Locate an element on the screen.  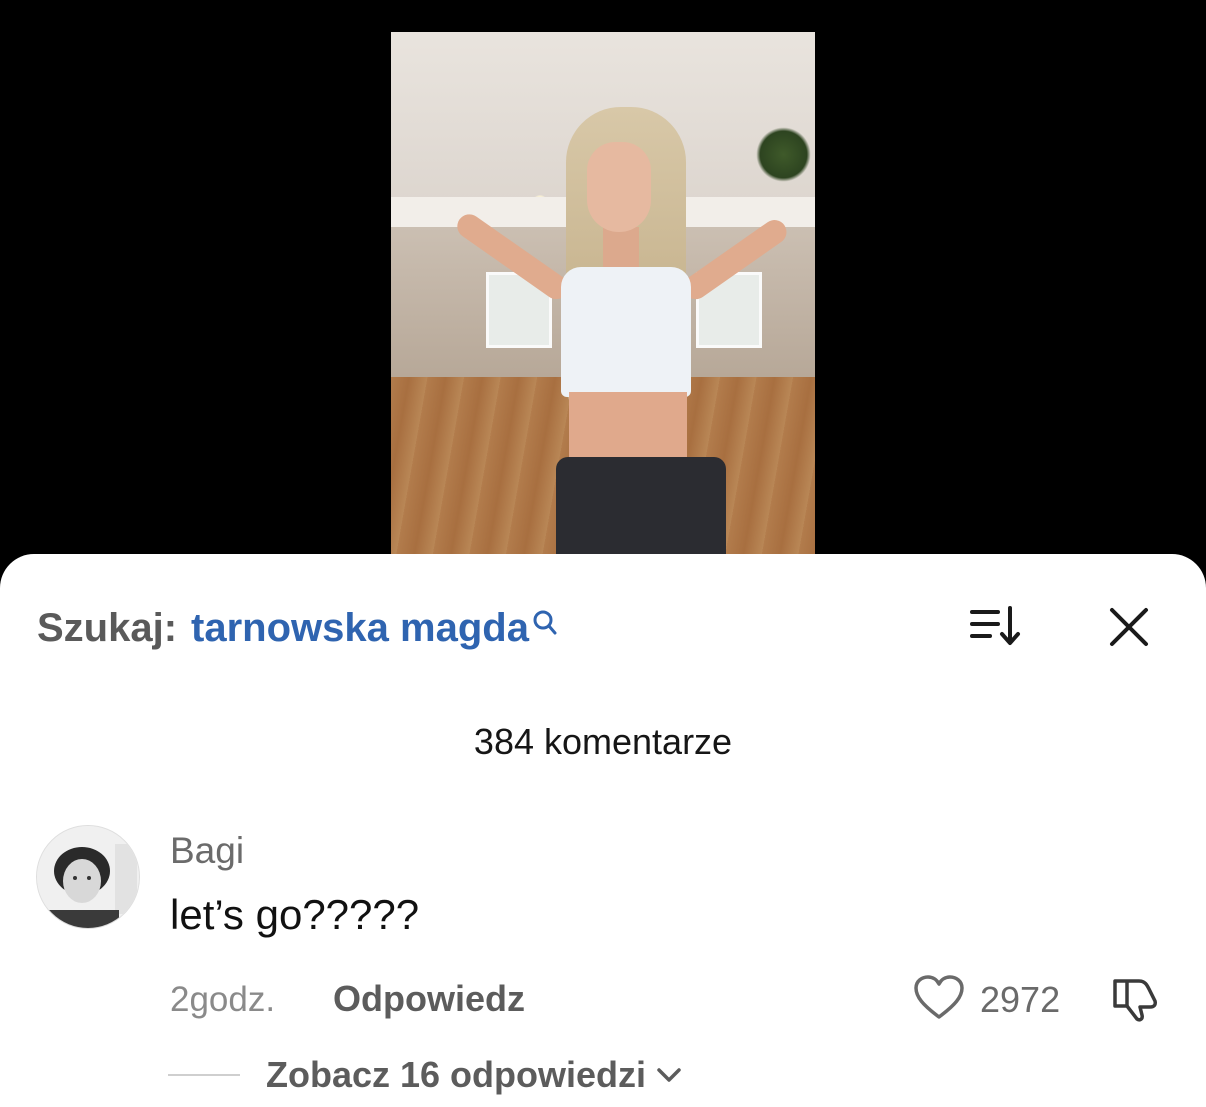
heart-icon is located at coordinates (939, 1000).